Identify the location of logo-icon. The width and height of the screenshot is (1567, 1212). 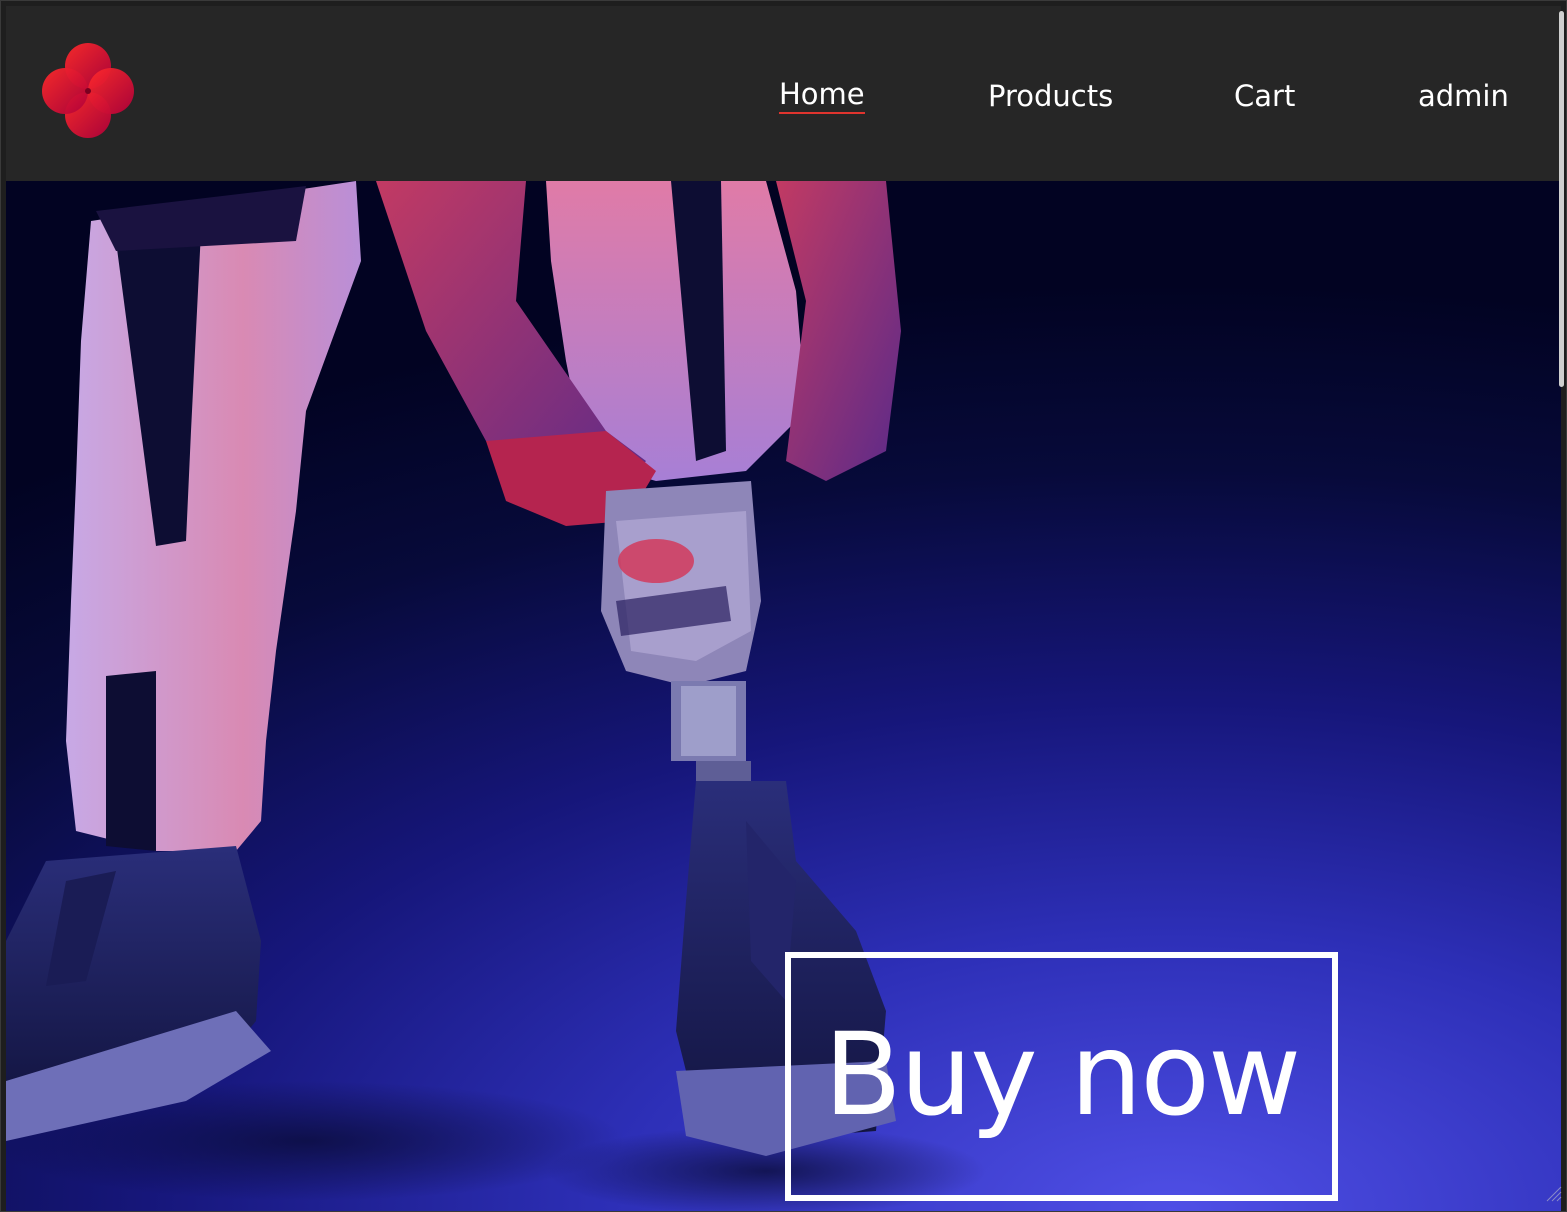
(88, 89).